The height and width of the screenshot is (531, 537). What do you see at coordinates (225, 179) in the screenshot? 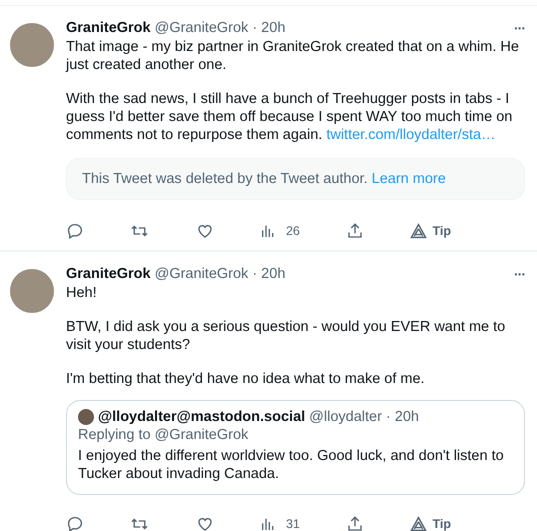
I see `deleted-notice-text: This Tweet was deleted by the Tweet author.` at bounding box center [225, 179].